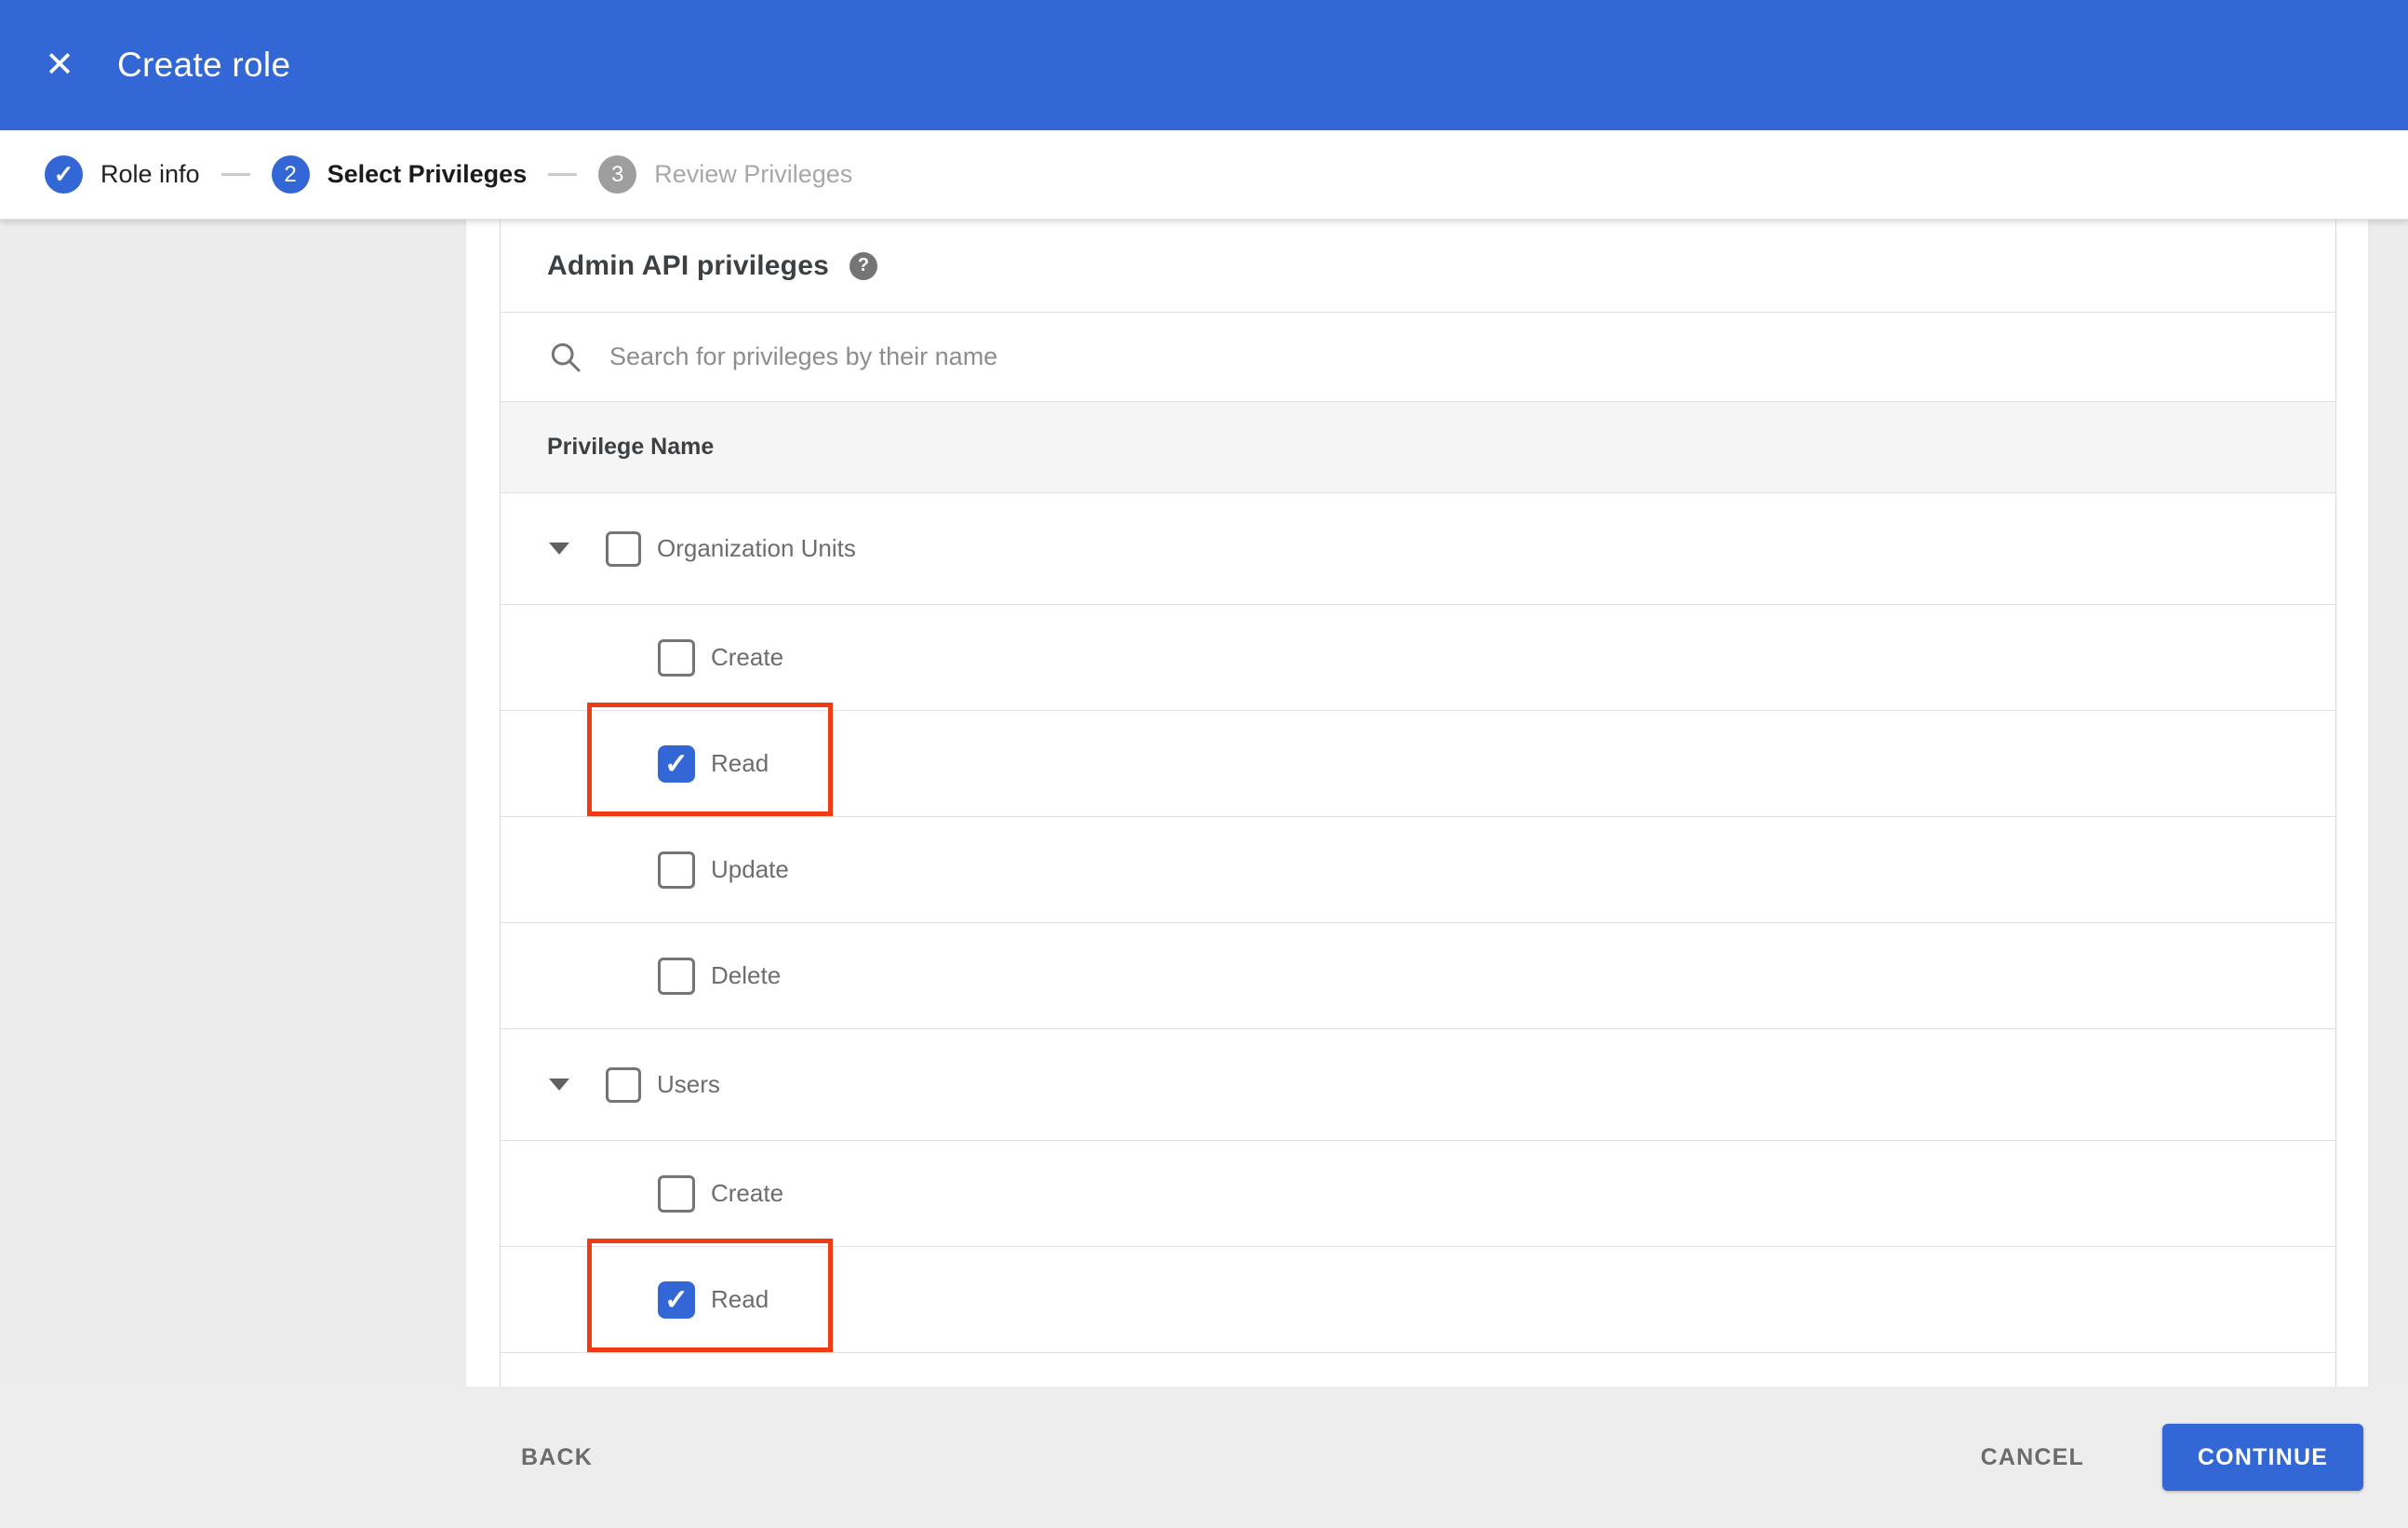 This screenshot has width=2408, height=1528. What do you see at coordinates (617, 174) in the screenshot?
I see `step-number-badge: 3` at bounding box center [617, 174].